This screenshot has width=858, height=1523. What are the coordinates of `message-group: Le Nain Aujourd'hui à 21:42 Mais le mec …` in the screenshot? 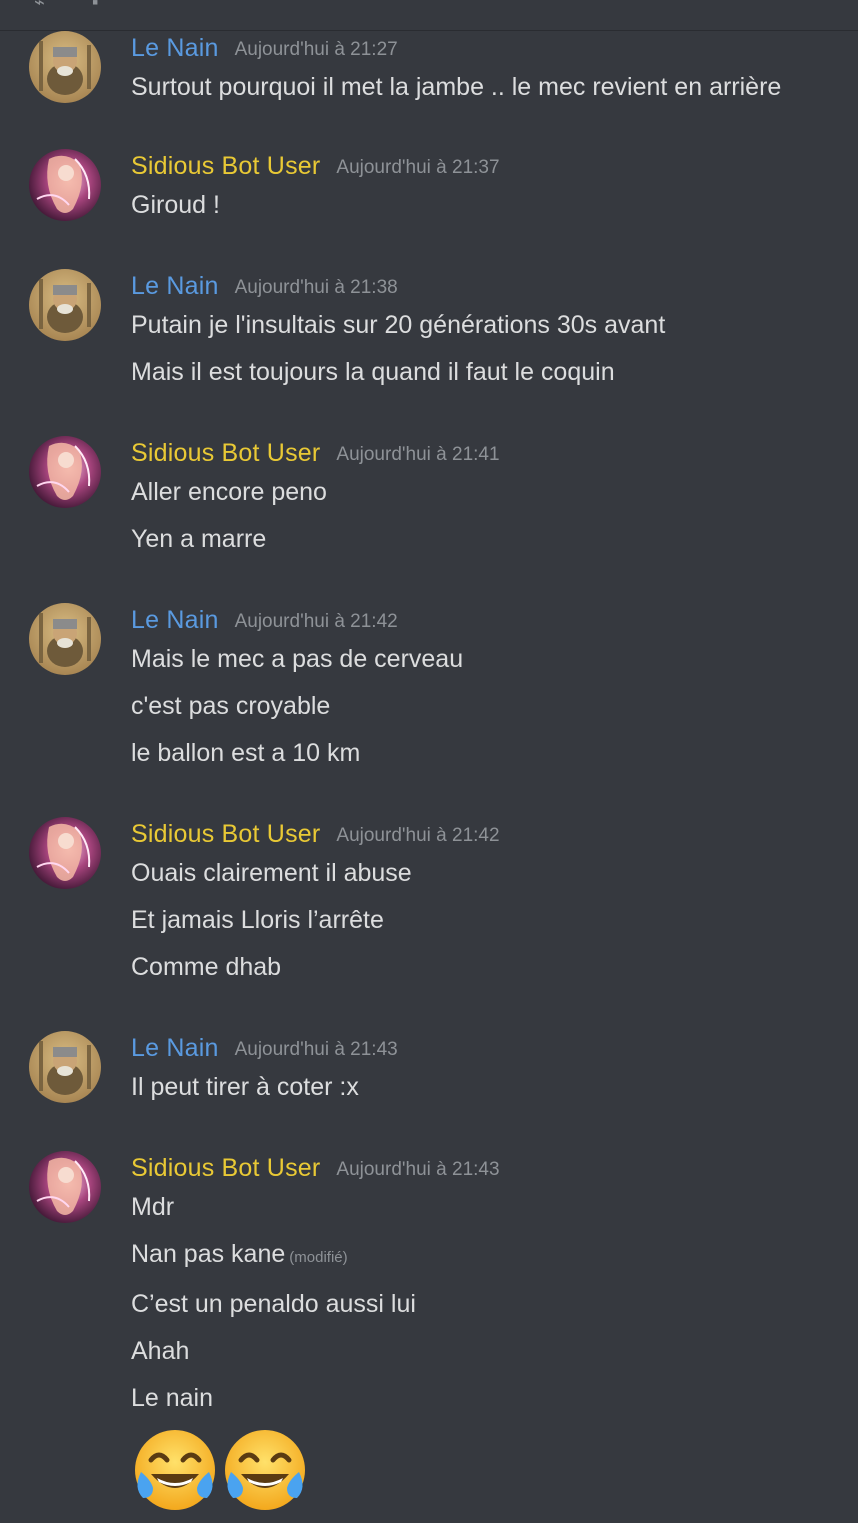 It's located at (429, 690).